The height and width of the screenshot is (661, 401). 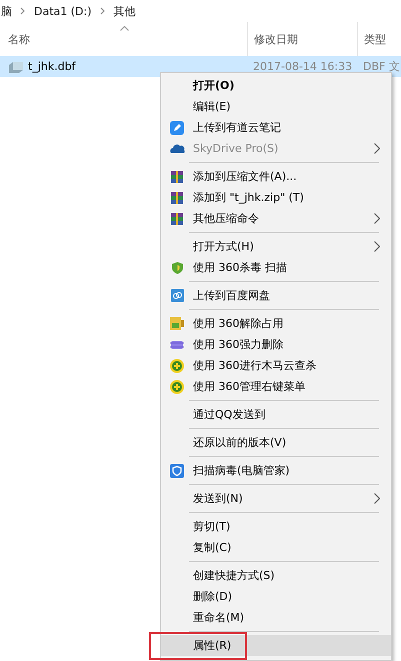 I want to click on menu-item: 发送到(N), so click(x=276, y=498).